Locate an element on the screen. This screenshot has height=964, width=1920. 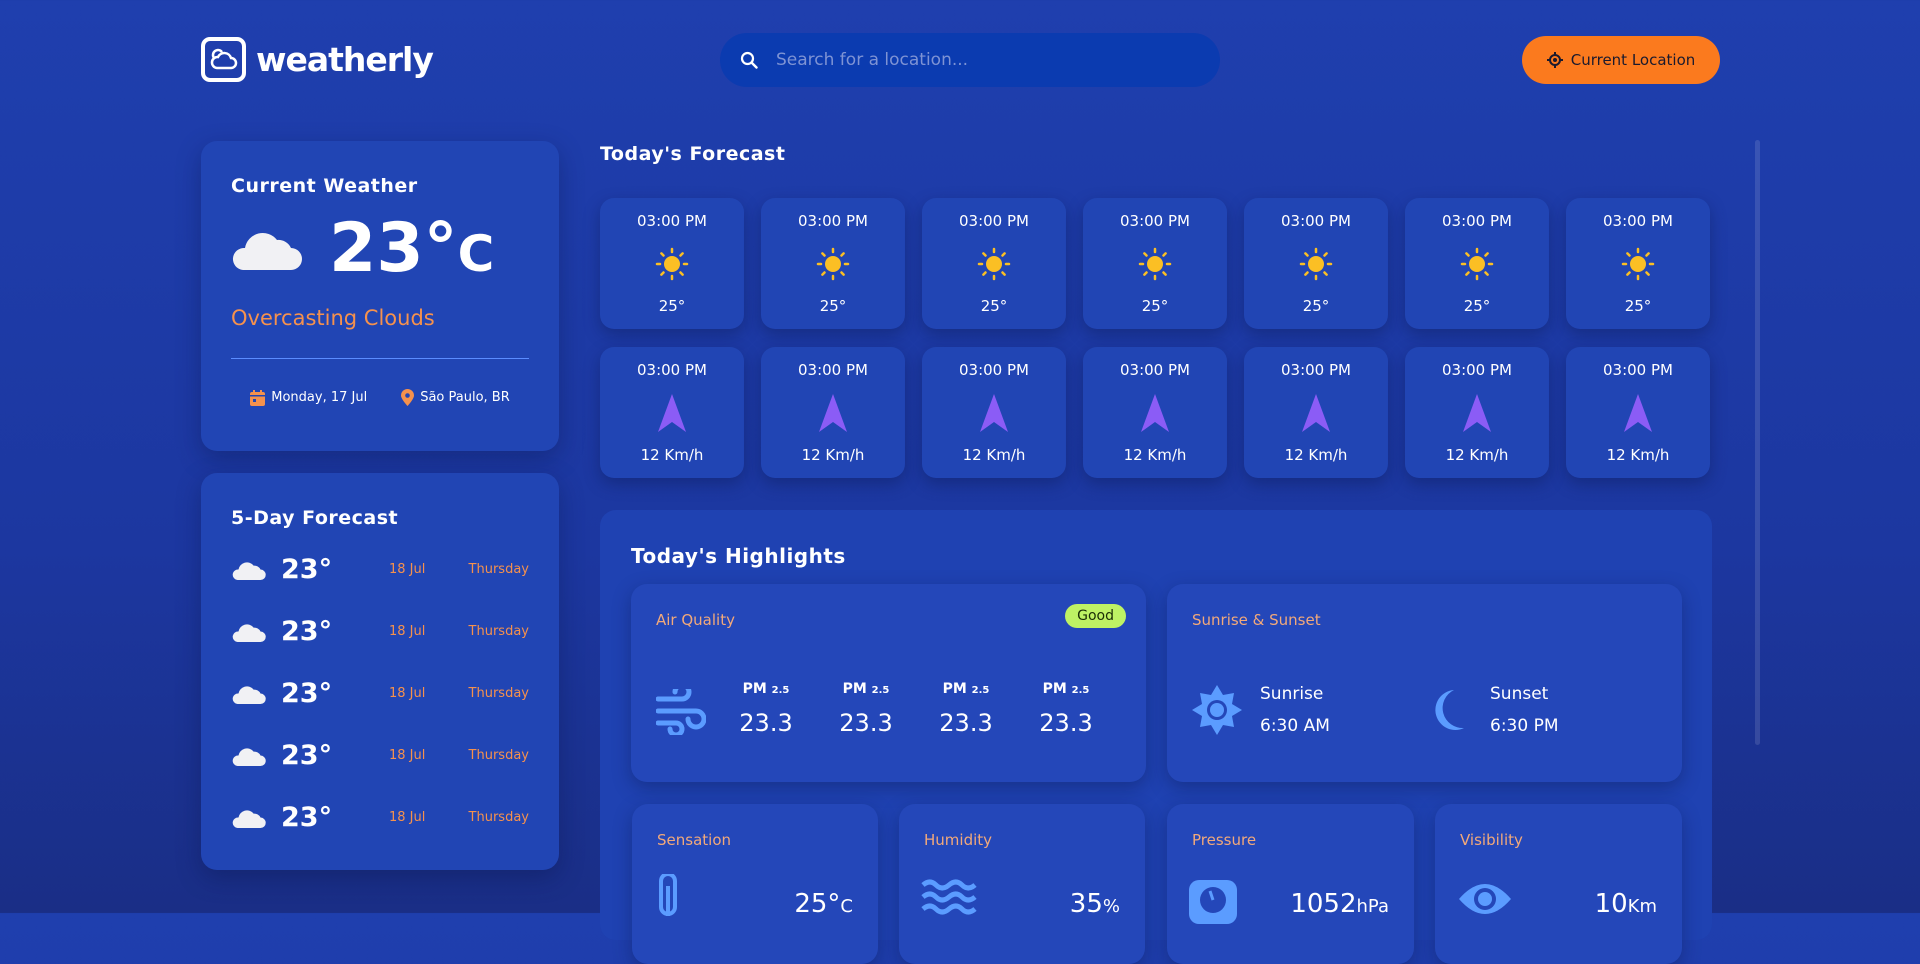
location-text: São Paulo, BR is located at coordinates (465, 397).